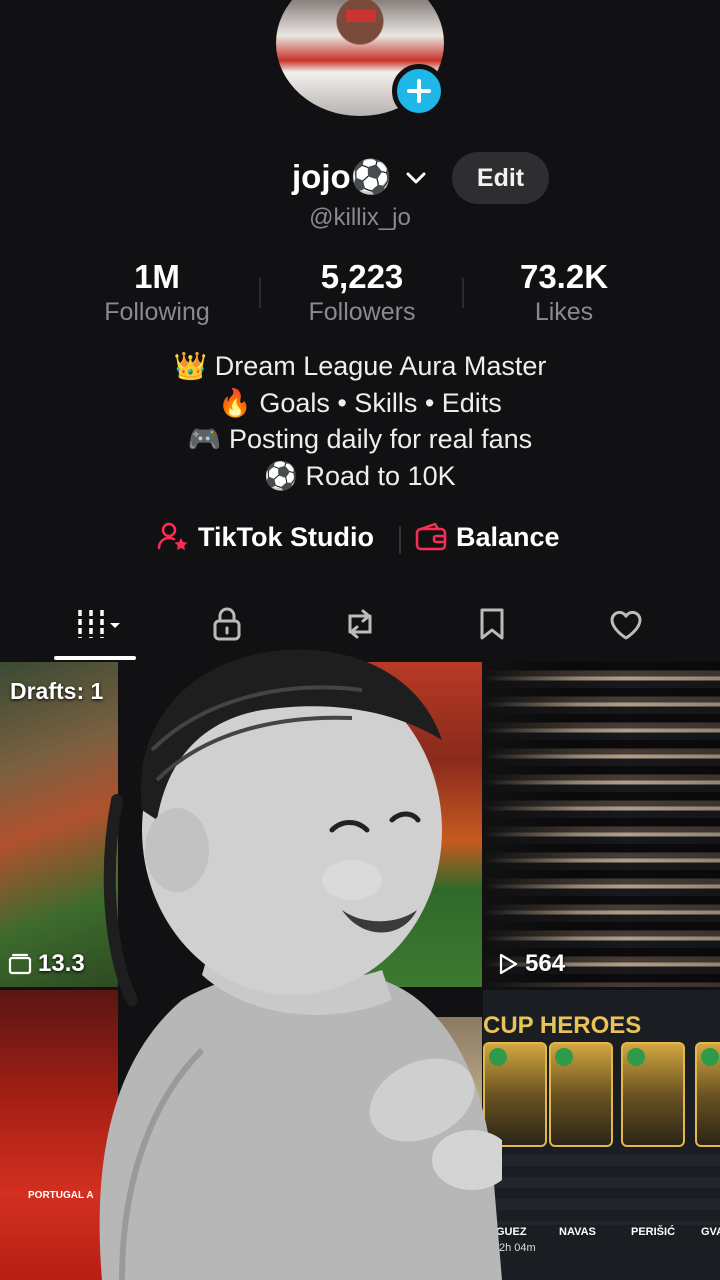 The image size is (720, 1280). What do you see at coordinates (260, 293) in the screenshot?
I see `stat-divider` at bounding box center [260, 293].